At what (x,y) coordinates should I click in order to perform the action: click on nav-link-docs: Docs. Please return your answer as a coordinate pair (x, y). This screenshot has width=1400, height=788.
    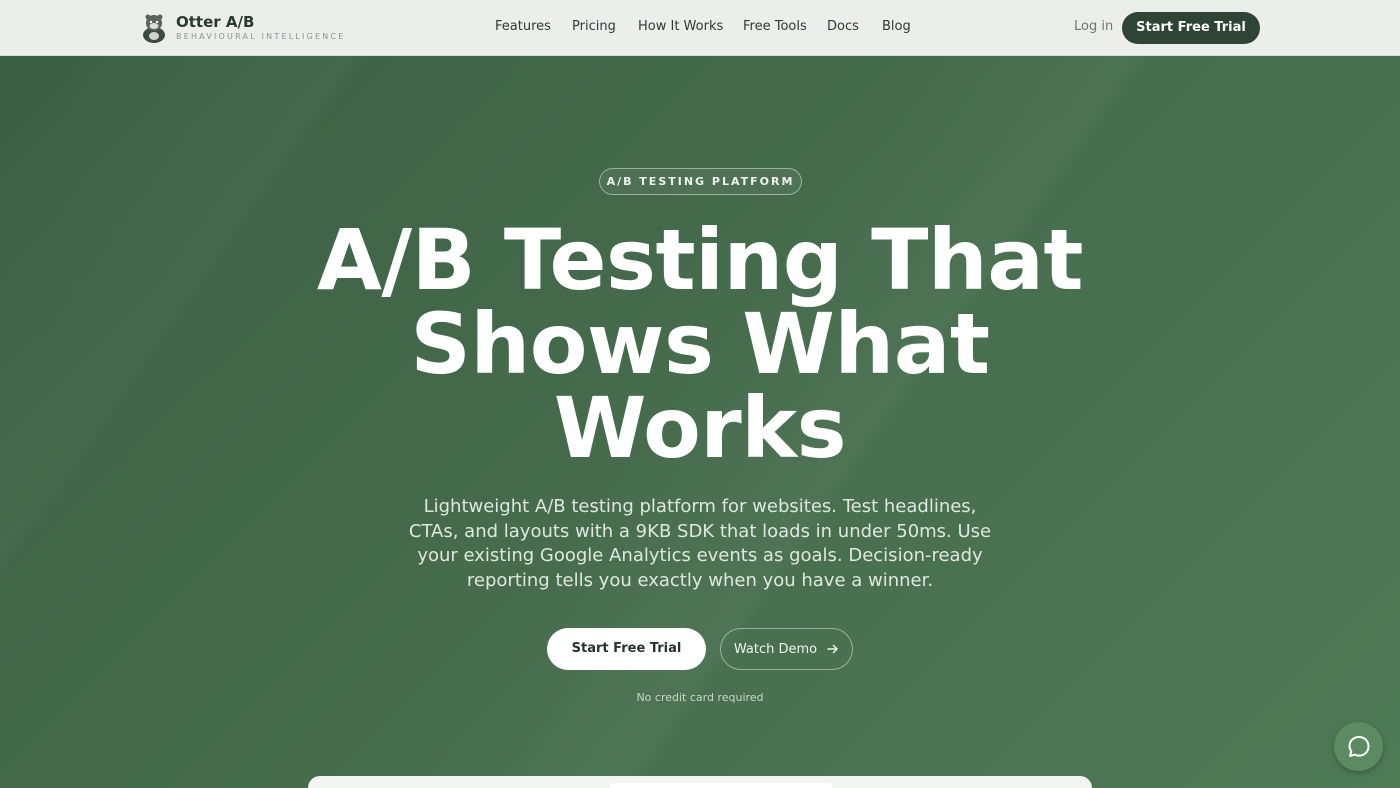
    Looking at the image, I should click on (843, 26).